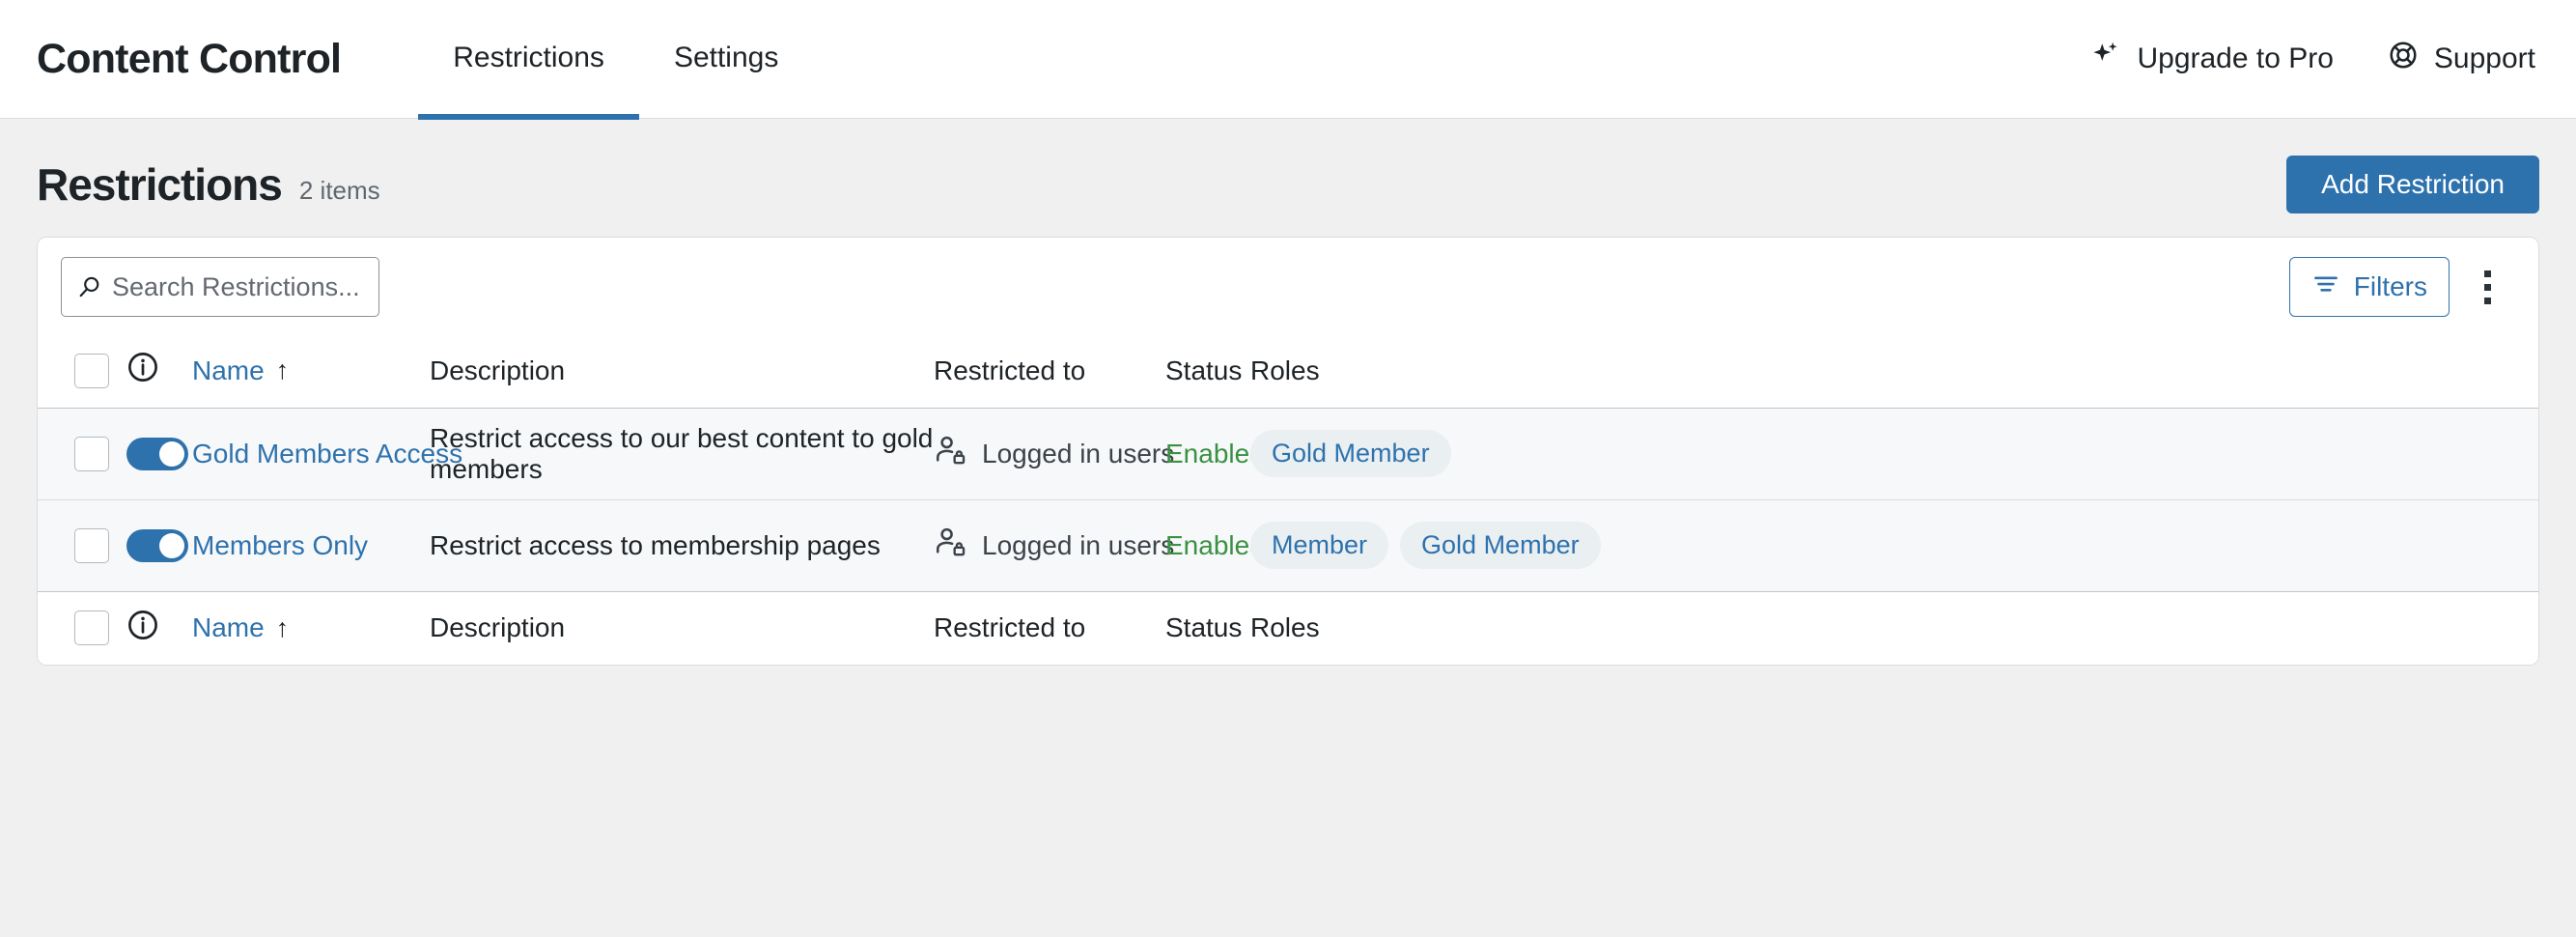 This screenshot has width=2576, height=937. I want to click on page-header: Restrictions 2 items Add Restriction, so click(1288, 178).